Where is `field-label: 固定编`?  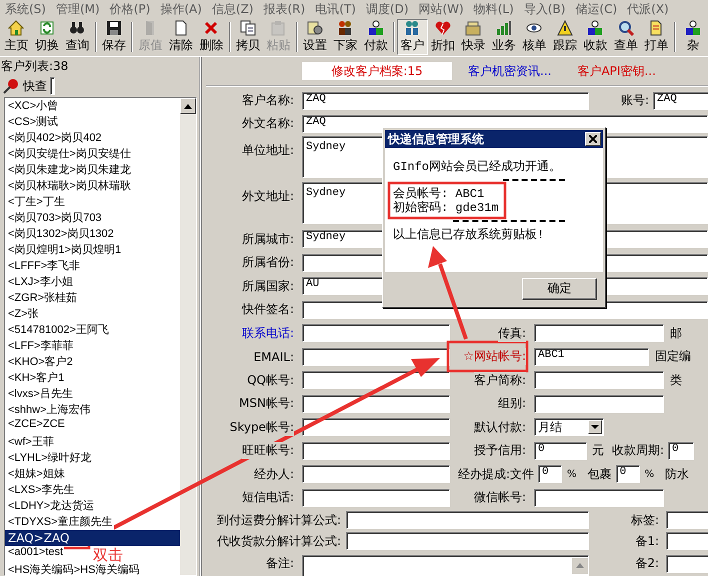 field-label: 固定编 is located at coordinates (673, 357).